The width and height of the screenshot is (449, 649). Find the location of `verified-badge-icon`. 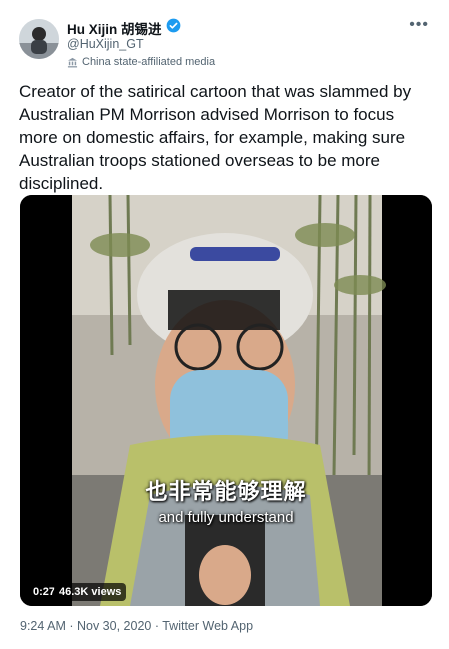

verified-badge-icon is located at coordinates (173, 28).